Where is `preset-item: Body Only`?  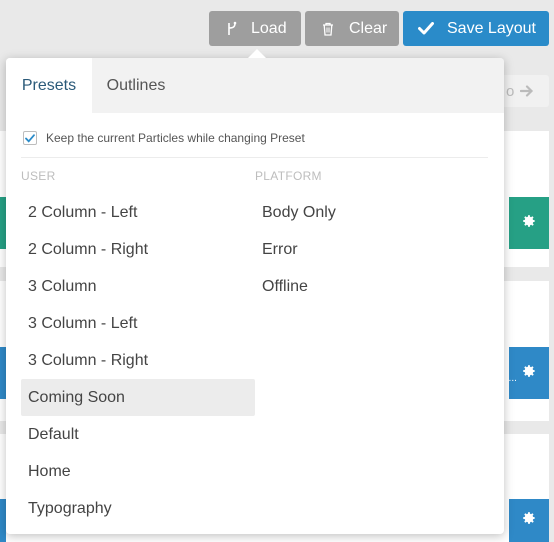
preset-item: Body Only is located at coordinates (372, 212).